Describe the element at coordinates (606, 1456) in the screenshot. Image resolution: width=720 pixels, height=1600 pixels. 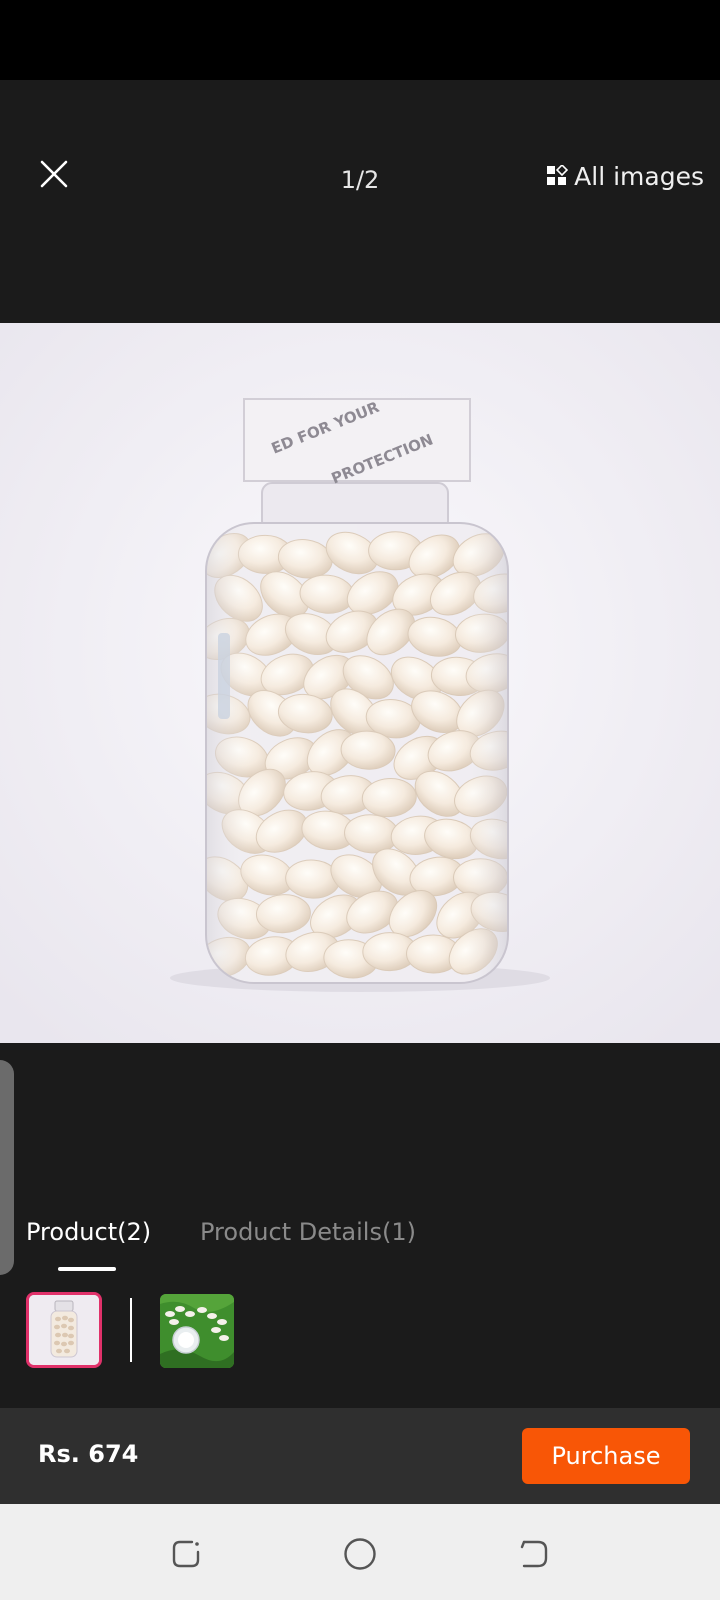
I see `purchase-button: Purchase` at that location.